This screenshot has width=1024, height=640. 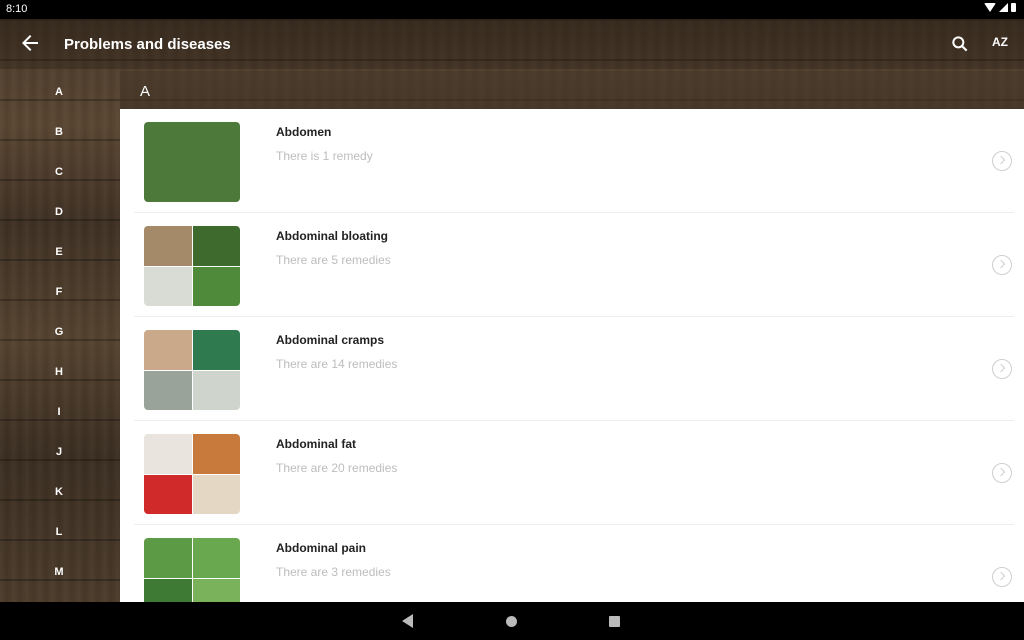 What do you see at coordinates (1003, 7) in the screenshot?
I see `signal-icon` at bounding box center [1003, 7].